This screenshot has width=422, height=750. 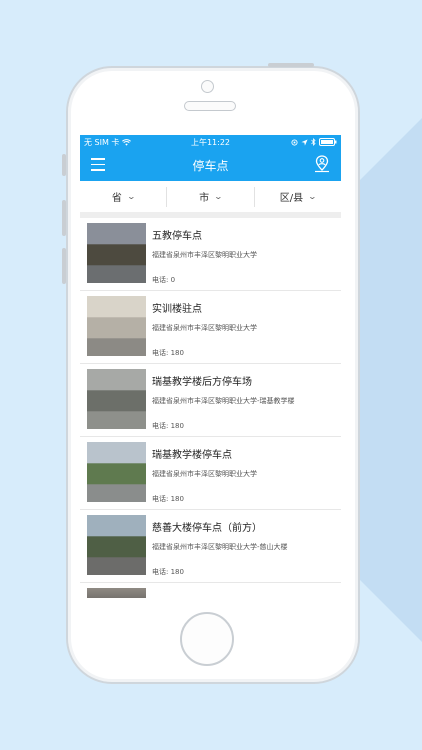 What do you see at coordinates (322, 164) in the screenshot?
I see `location-person-icon` at bounding box center [322, 164].